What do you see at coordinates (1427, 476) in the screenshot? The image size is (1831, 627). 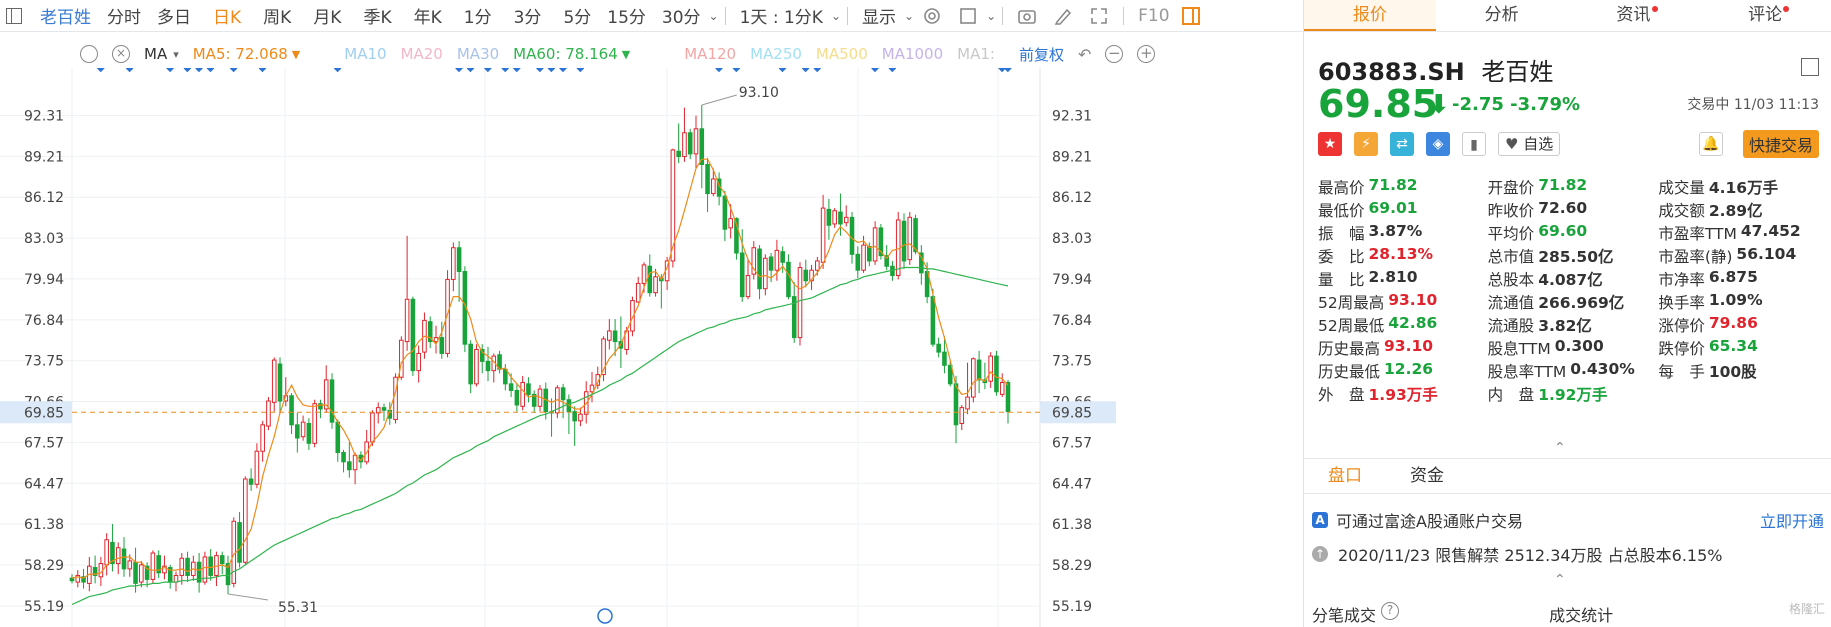 I see `tab-zijin: 资金` at bounding box center [1427, 476].